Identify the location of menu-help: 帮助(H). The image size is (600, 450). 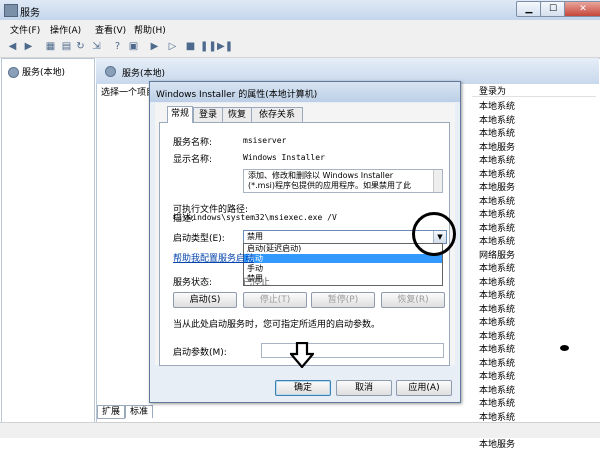
(150, 29).